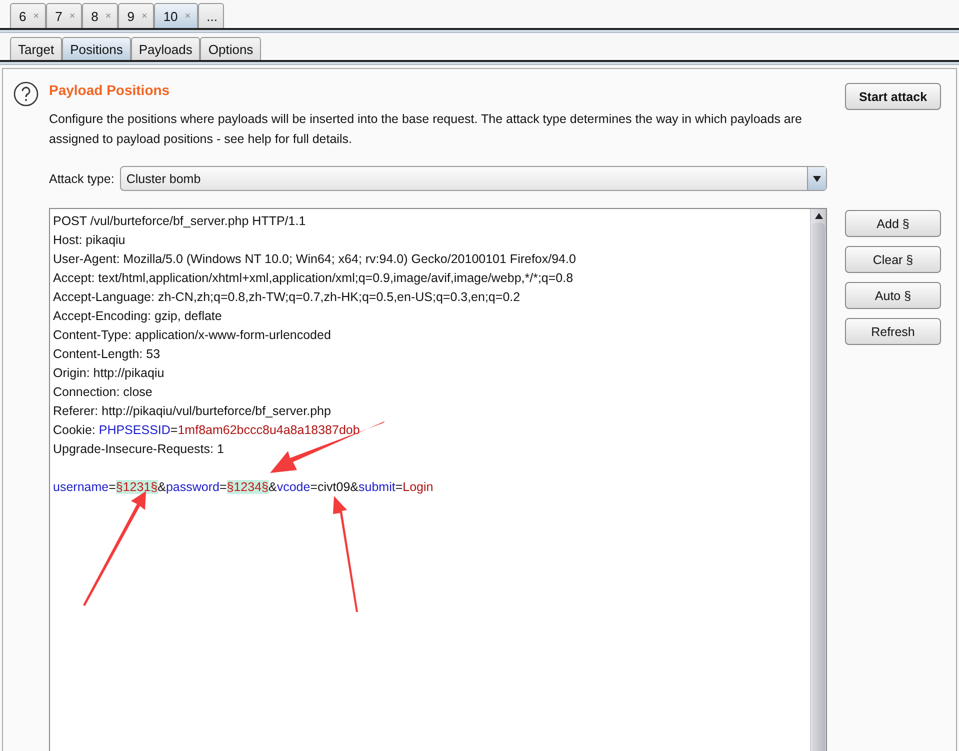  Describe the element at coordinates (137, 487) in the screenshot. I see `payload-marker: §1231§` at that location.